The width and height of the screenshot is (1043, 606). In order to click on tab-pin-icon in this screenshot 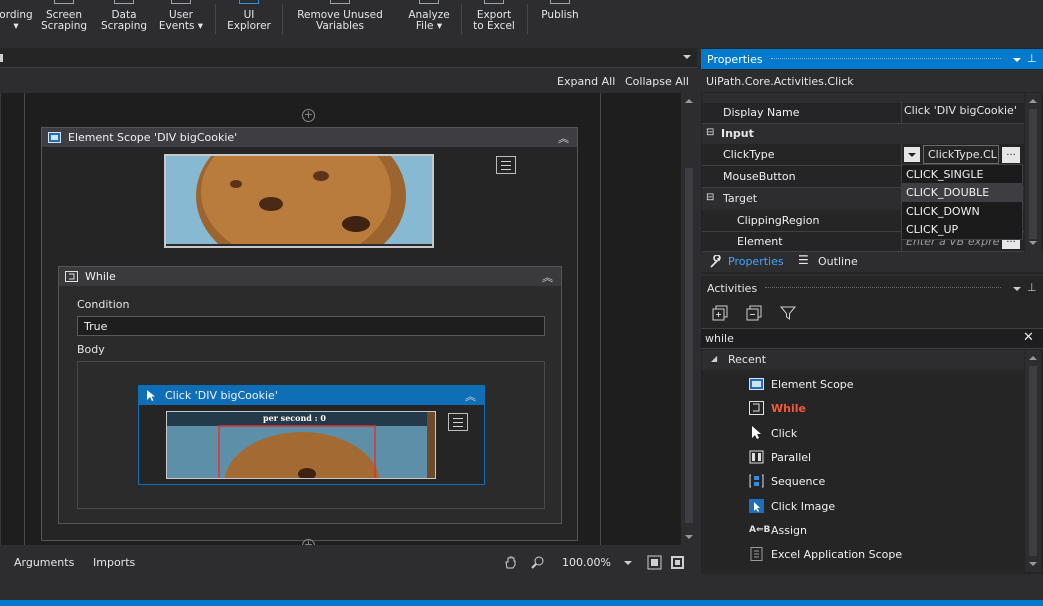, I will do `click(1, 58)`.